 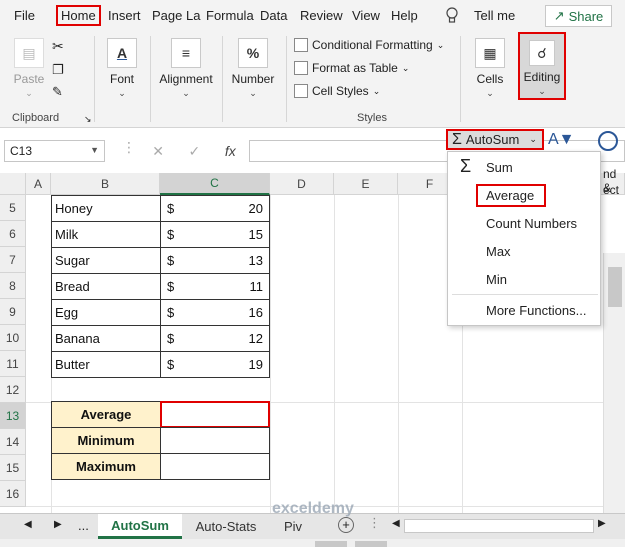 I want to click on clipboard-group-label: Clipboard, so click(x=36, y=118).